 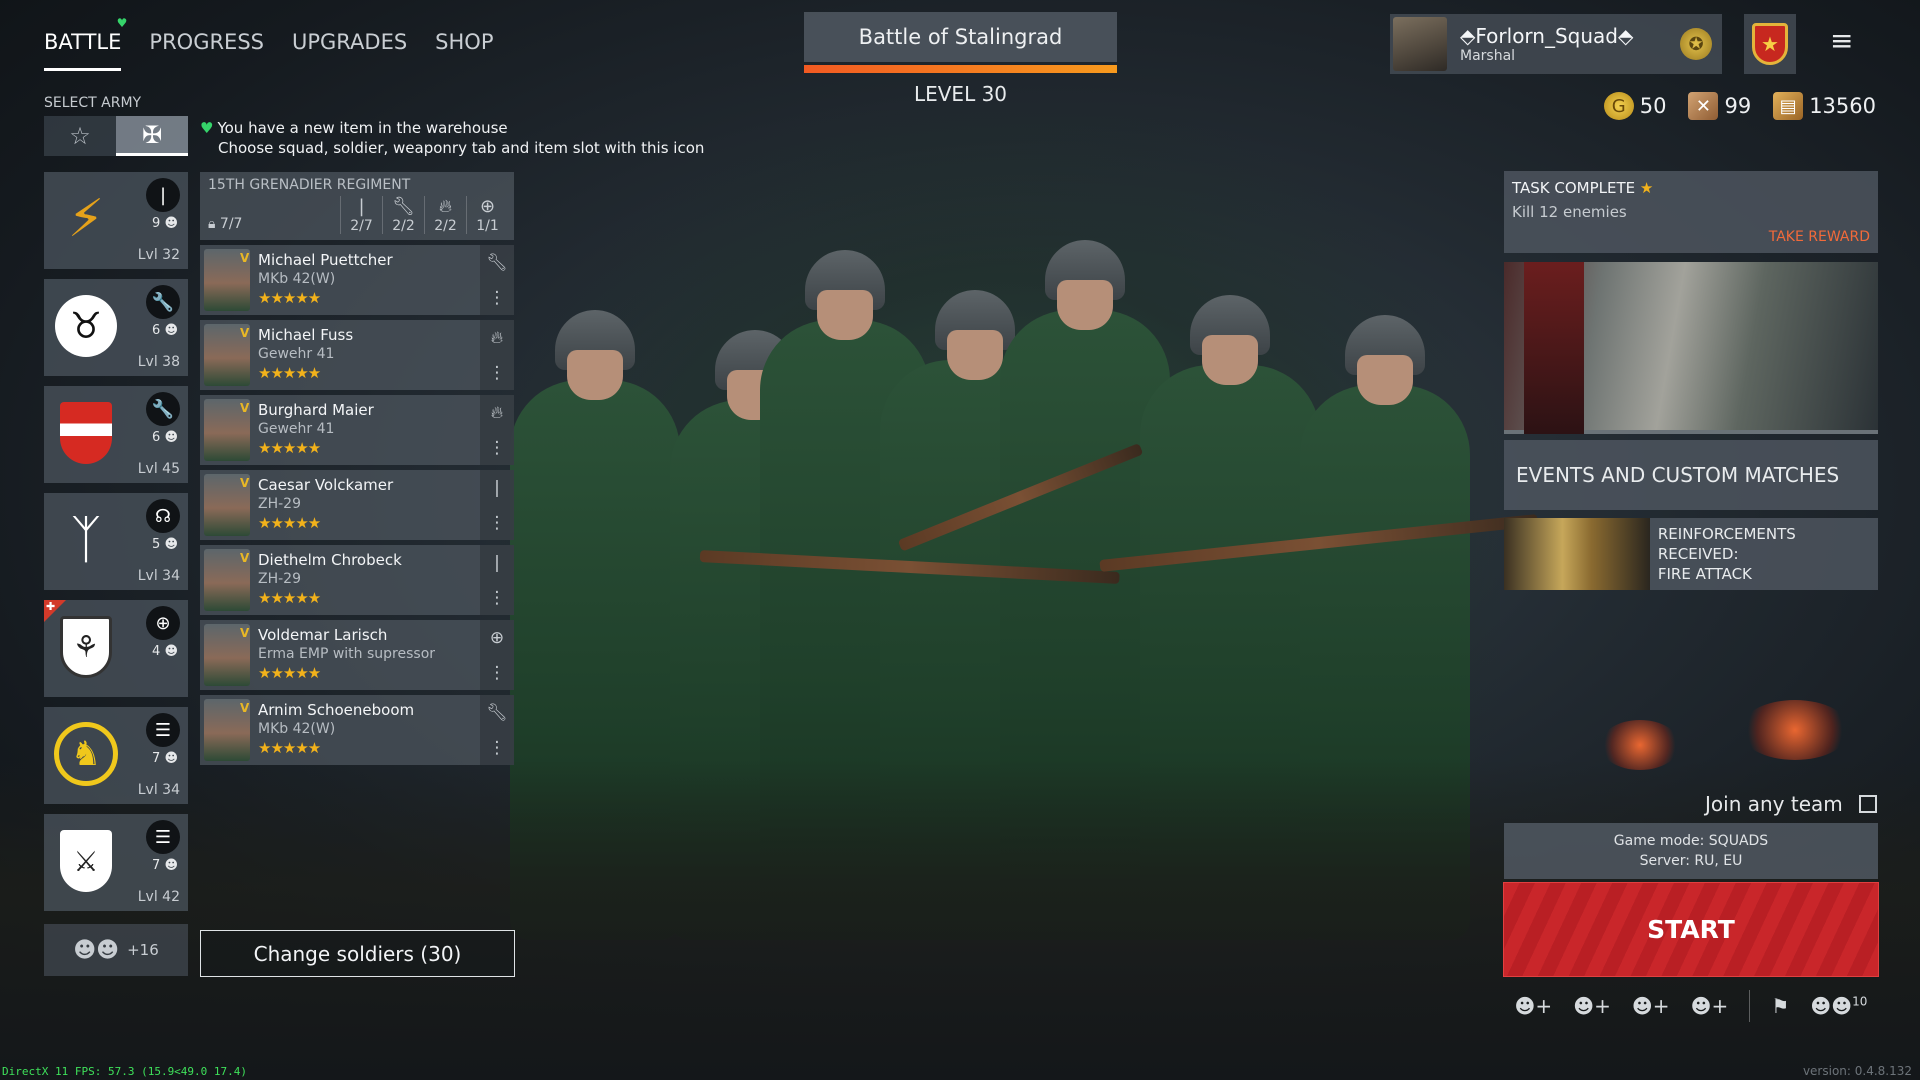 What do you see at coordinates (960, 69) in the screenshot?
I see `battle-progress-bar` at bounding box center [960, 69].